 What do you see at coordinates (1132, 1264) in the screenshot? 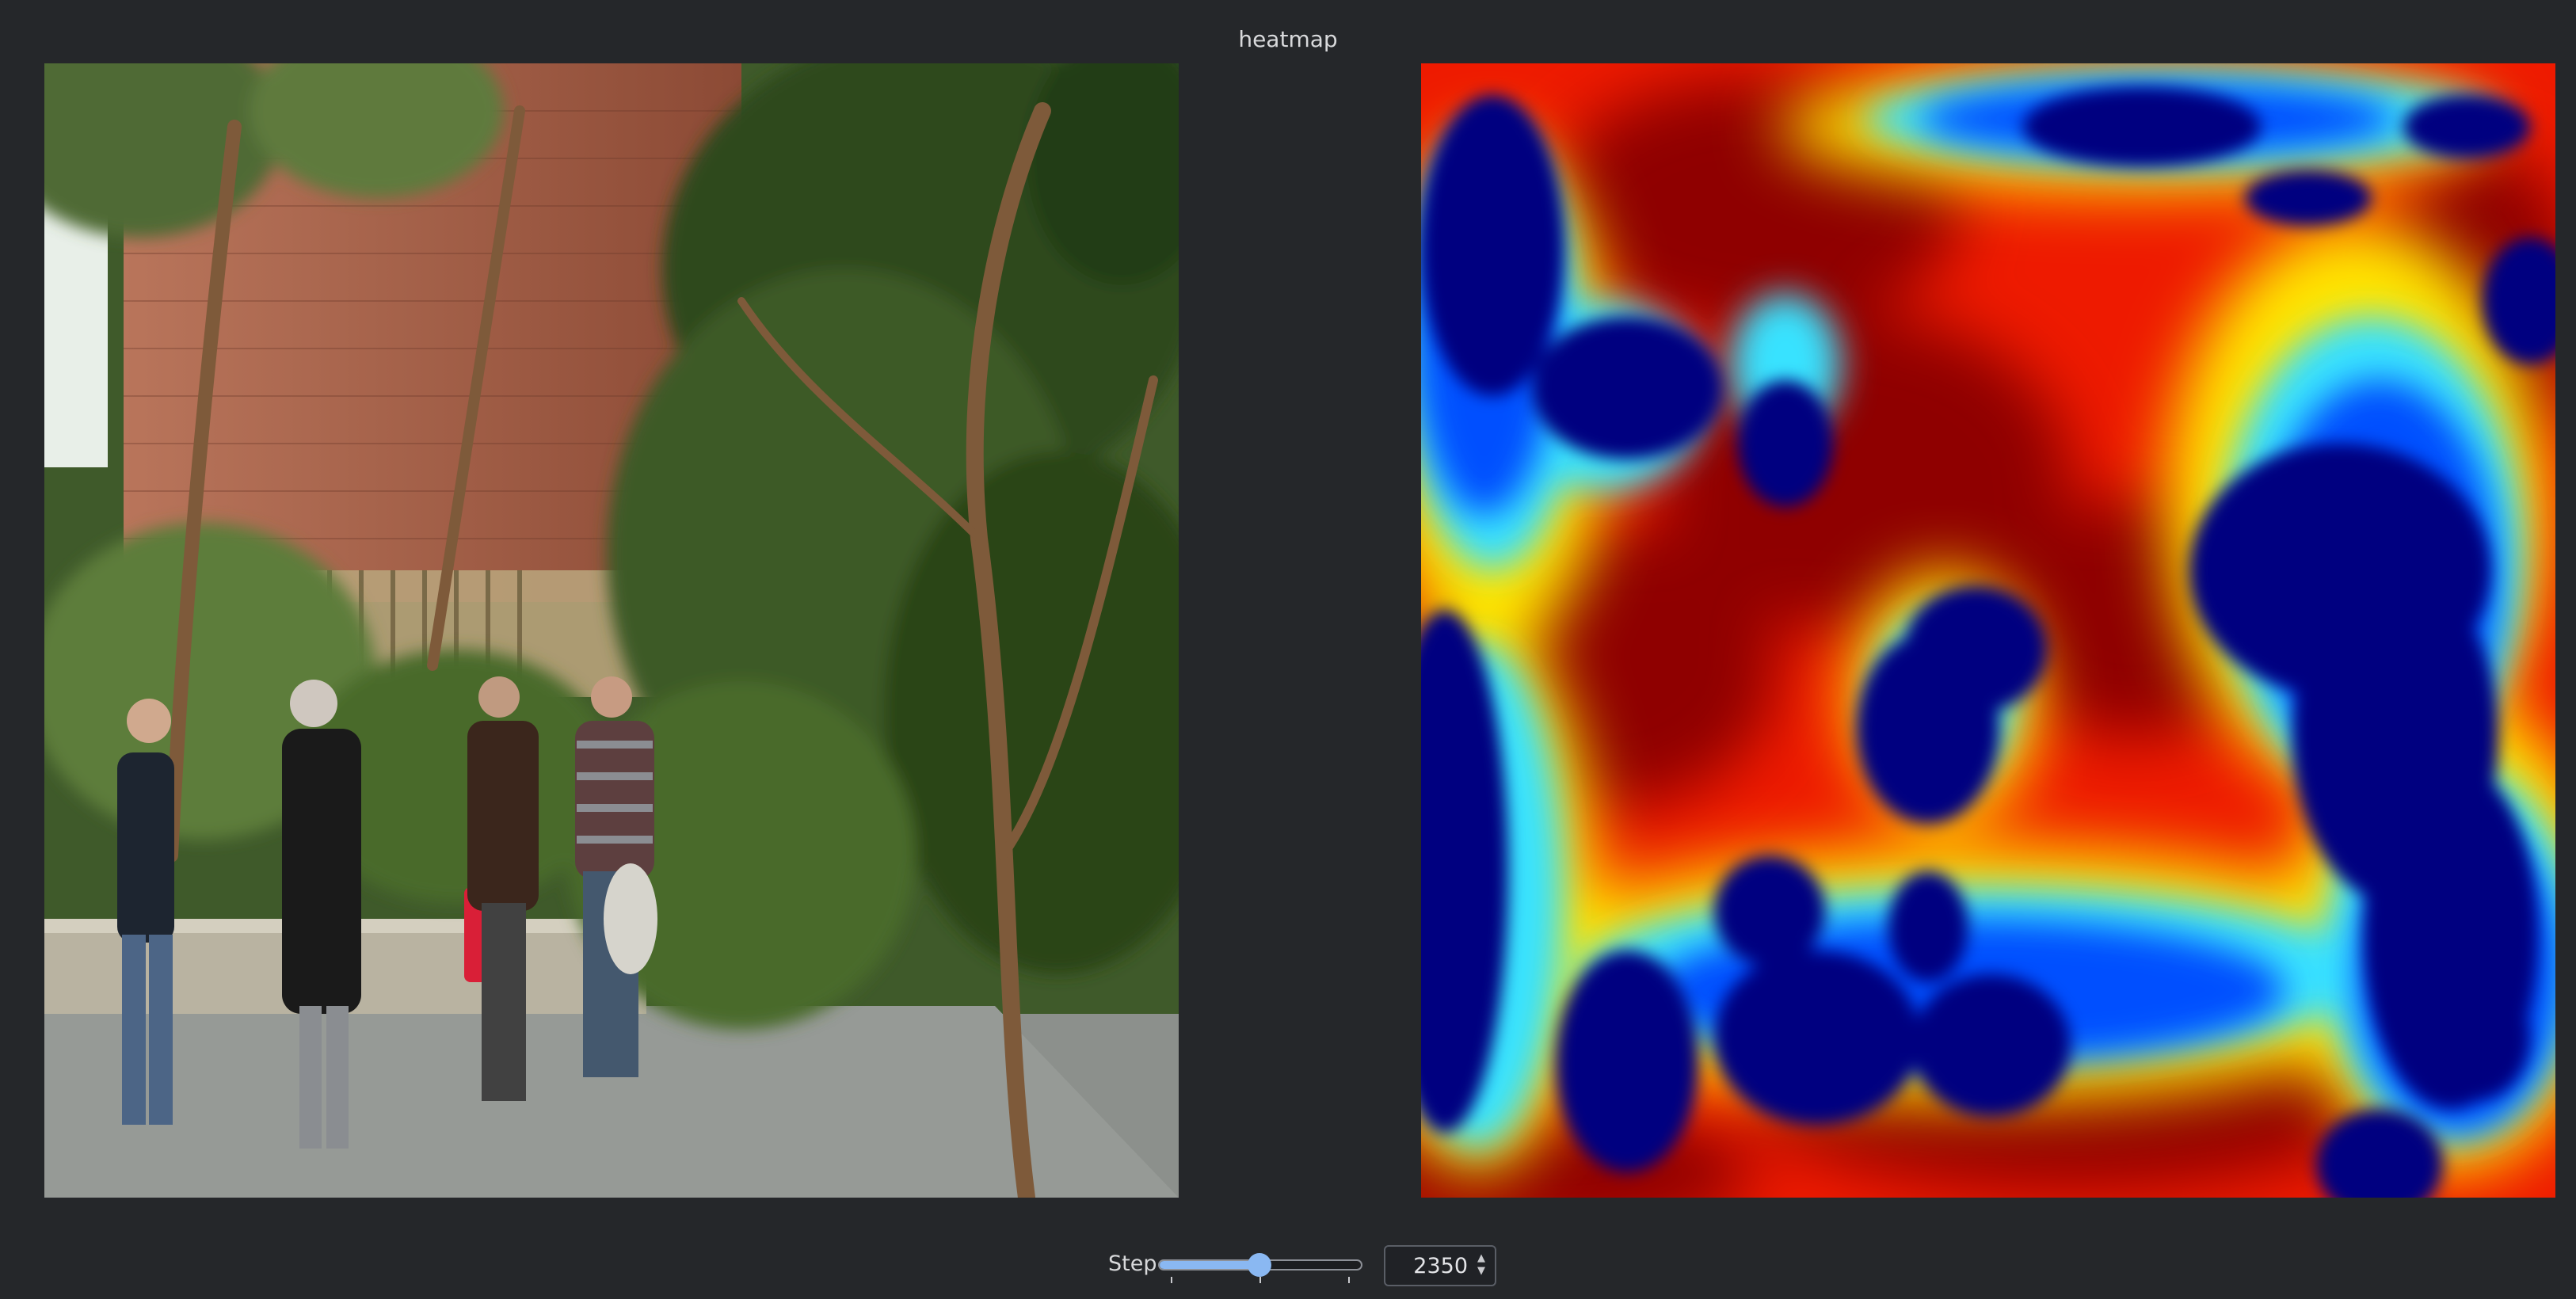
I see `step-label: Step` at bounding box center [1132, 1264].